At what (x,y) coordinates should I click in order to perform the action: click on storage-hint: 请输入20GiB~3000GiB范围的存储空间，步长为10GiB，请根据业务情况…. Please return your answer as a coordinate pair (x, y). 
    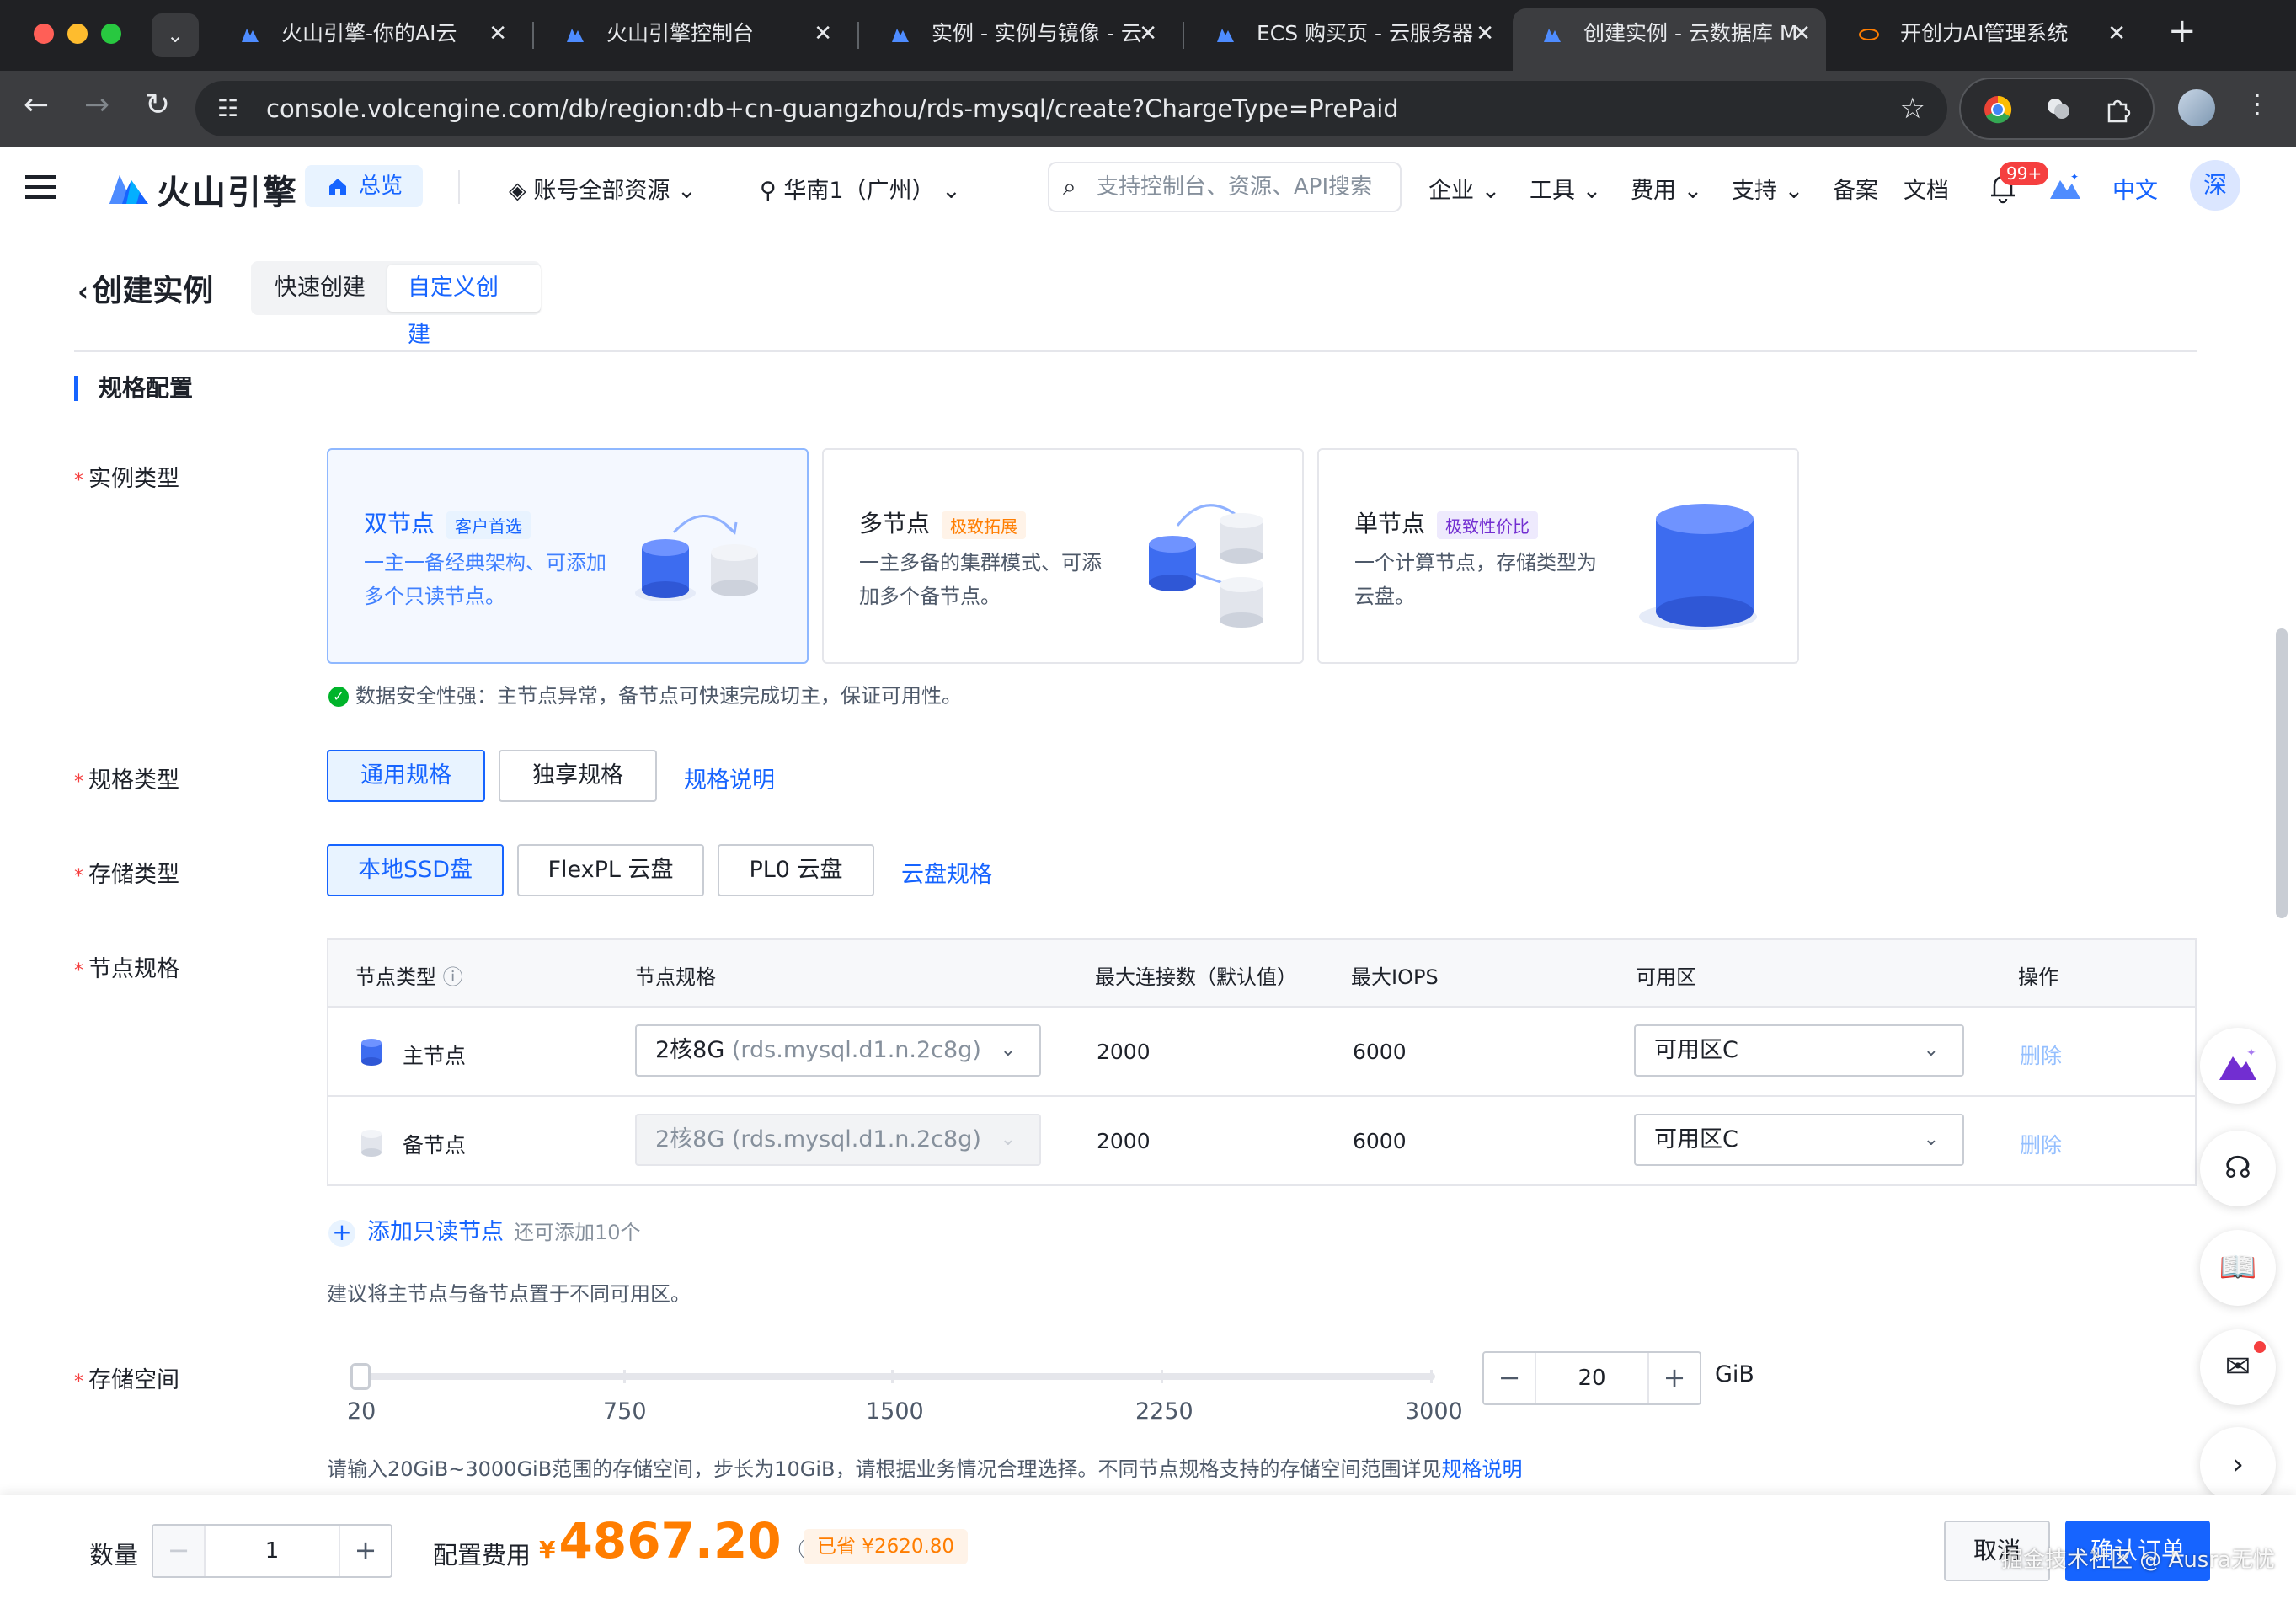
    Looking at the image, I should click on (925, 1469).